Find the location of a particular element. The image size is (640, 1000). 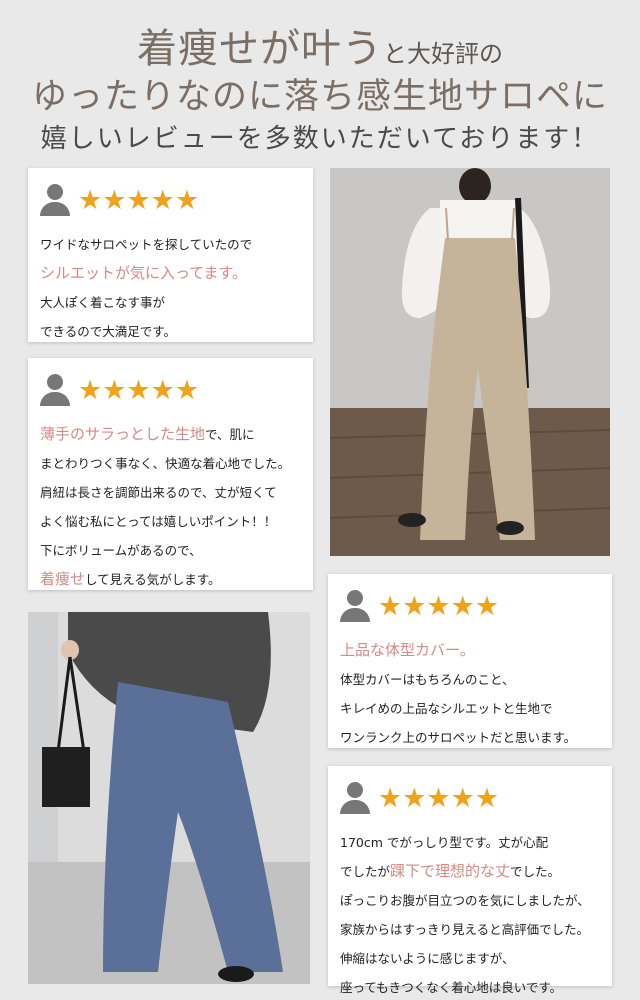

review-line: ワンランク上のサロペットだと思います。 is located at coordinates (458, 737).